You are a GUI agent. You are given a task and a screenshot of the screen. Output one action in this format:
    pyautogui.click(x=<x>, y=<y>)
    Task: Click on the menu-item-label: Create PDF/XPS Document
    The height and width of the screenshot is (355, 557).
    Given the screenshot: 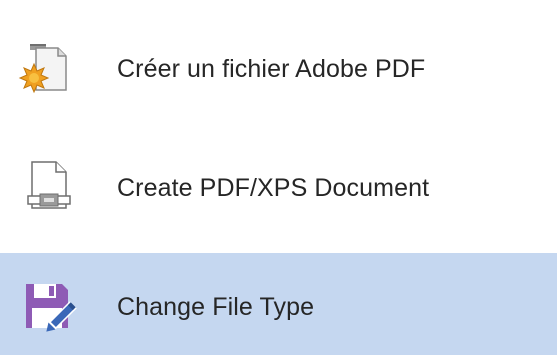 What is the action you would take?
    pyautogui.click(x=273, y=188)
    